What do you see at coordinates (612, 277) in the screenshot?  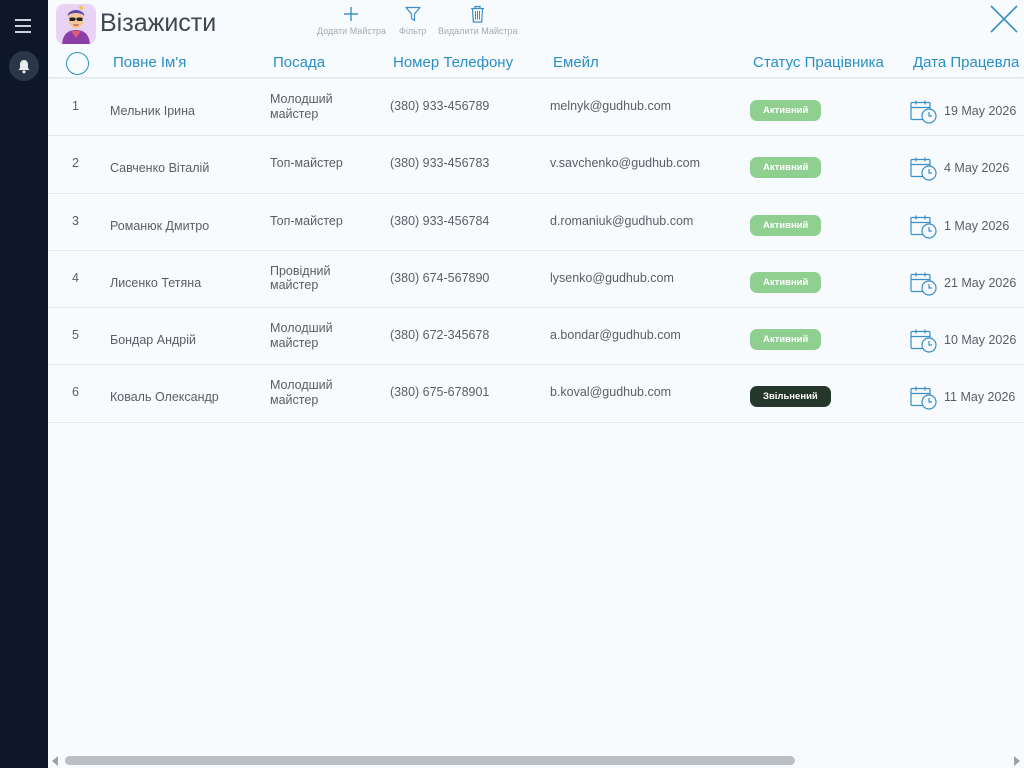 I see `email: lysenko@gudhub.com` at bounding box center [612, 277].